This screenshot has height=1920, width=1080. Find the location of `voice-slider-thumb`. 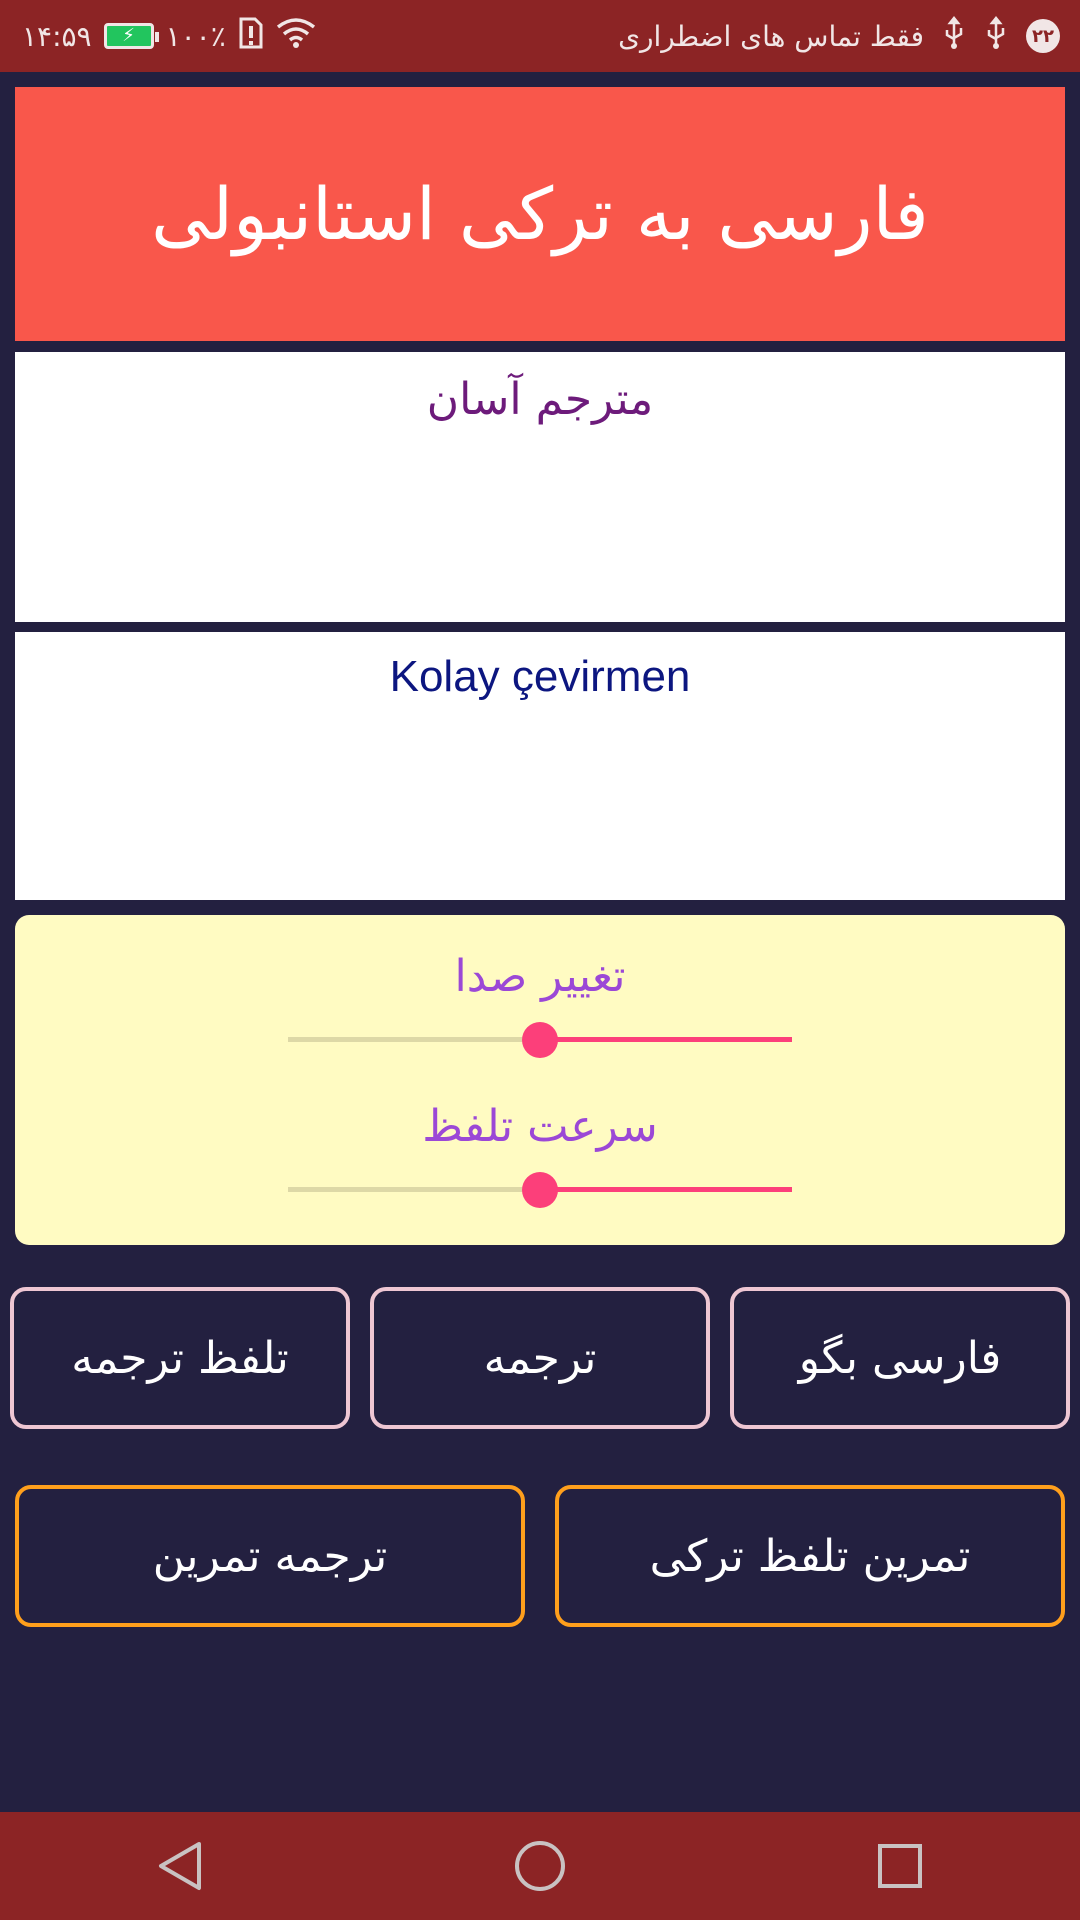

voice-slider-thumb is located at coordinates (540, 1040).